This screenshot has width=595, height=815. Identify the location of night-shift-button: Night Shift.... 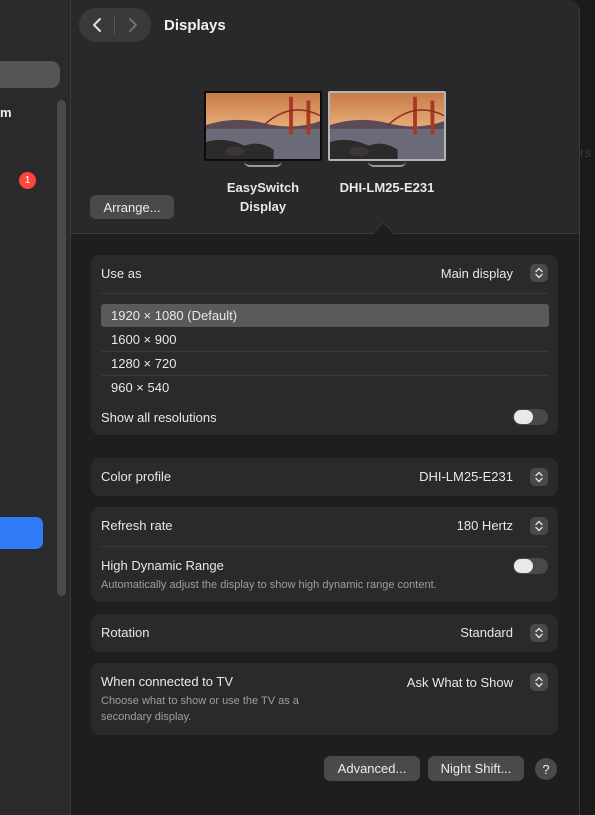
(476, 768).